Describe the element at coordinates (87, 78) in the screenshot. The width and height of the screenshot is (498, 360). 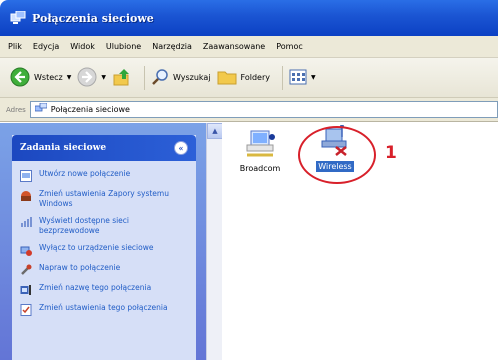
I see `forward-arrow-icon` at that location.